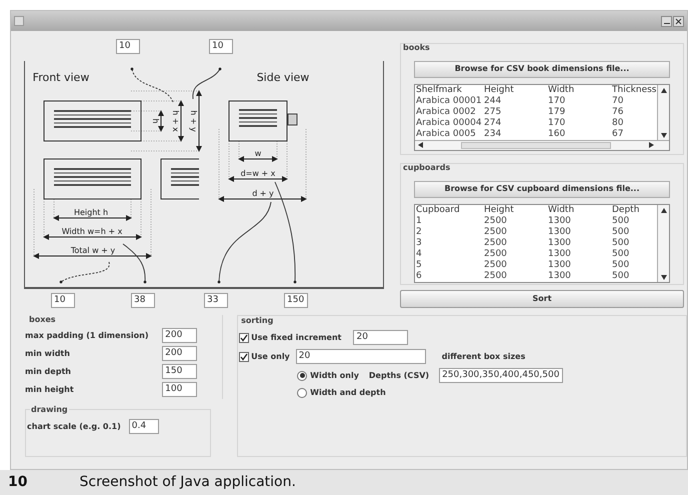  Describe the element at coordinates (561, 210) in the screenshot. I see `column-header: Width` at that location.